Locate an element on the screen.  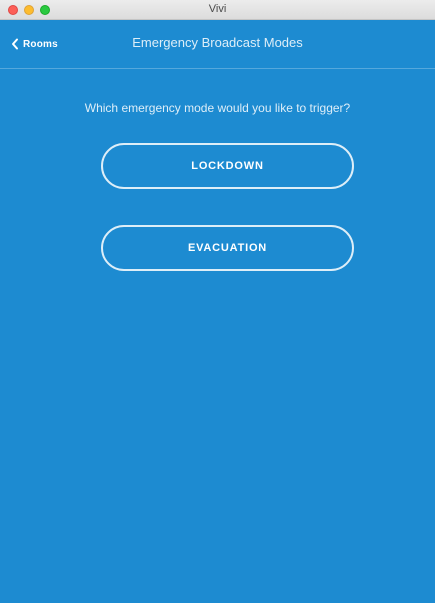
evacuation-button-label: EVACUATION is located at coordinates (227, 248).